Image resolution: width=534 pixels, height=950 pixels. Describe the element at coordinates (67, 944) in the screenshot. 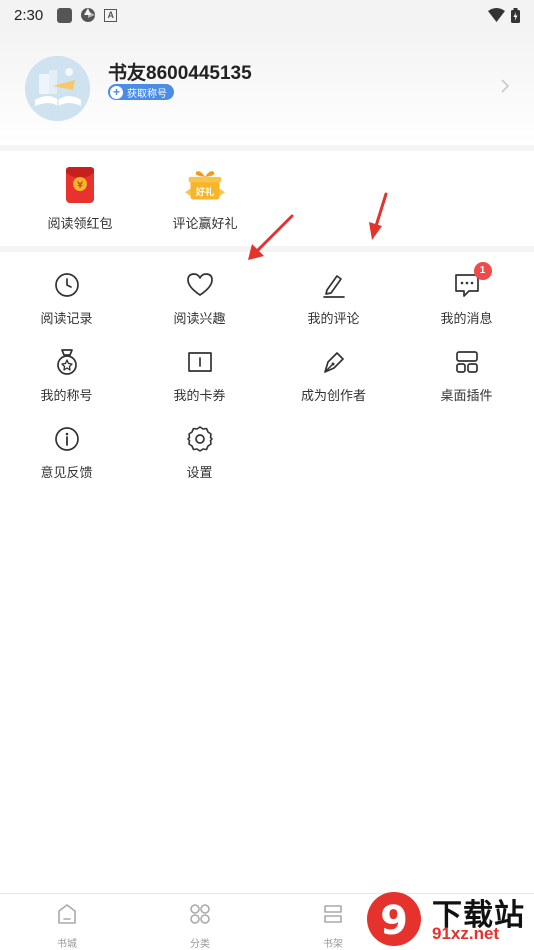

I see `tab-label: 书城` at that location.